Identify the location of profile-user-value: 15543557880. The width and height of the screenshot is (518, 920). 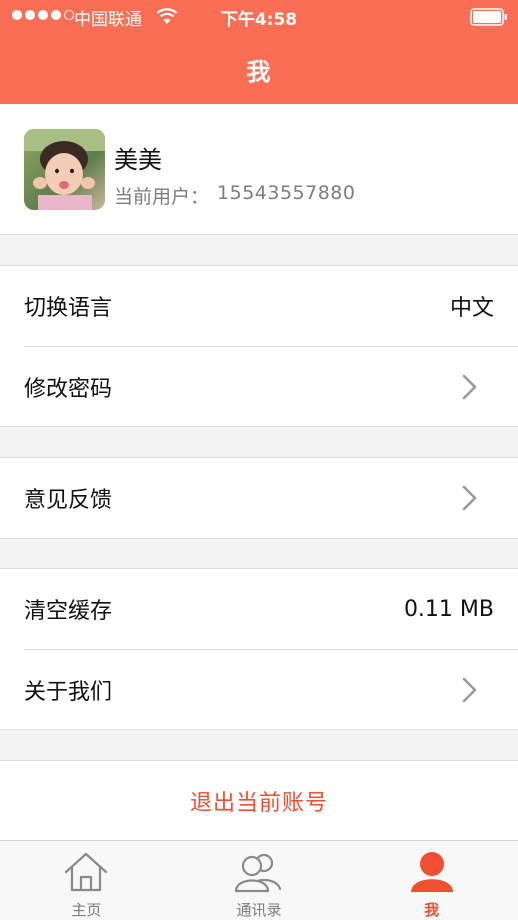
(286, 193).